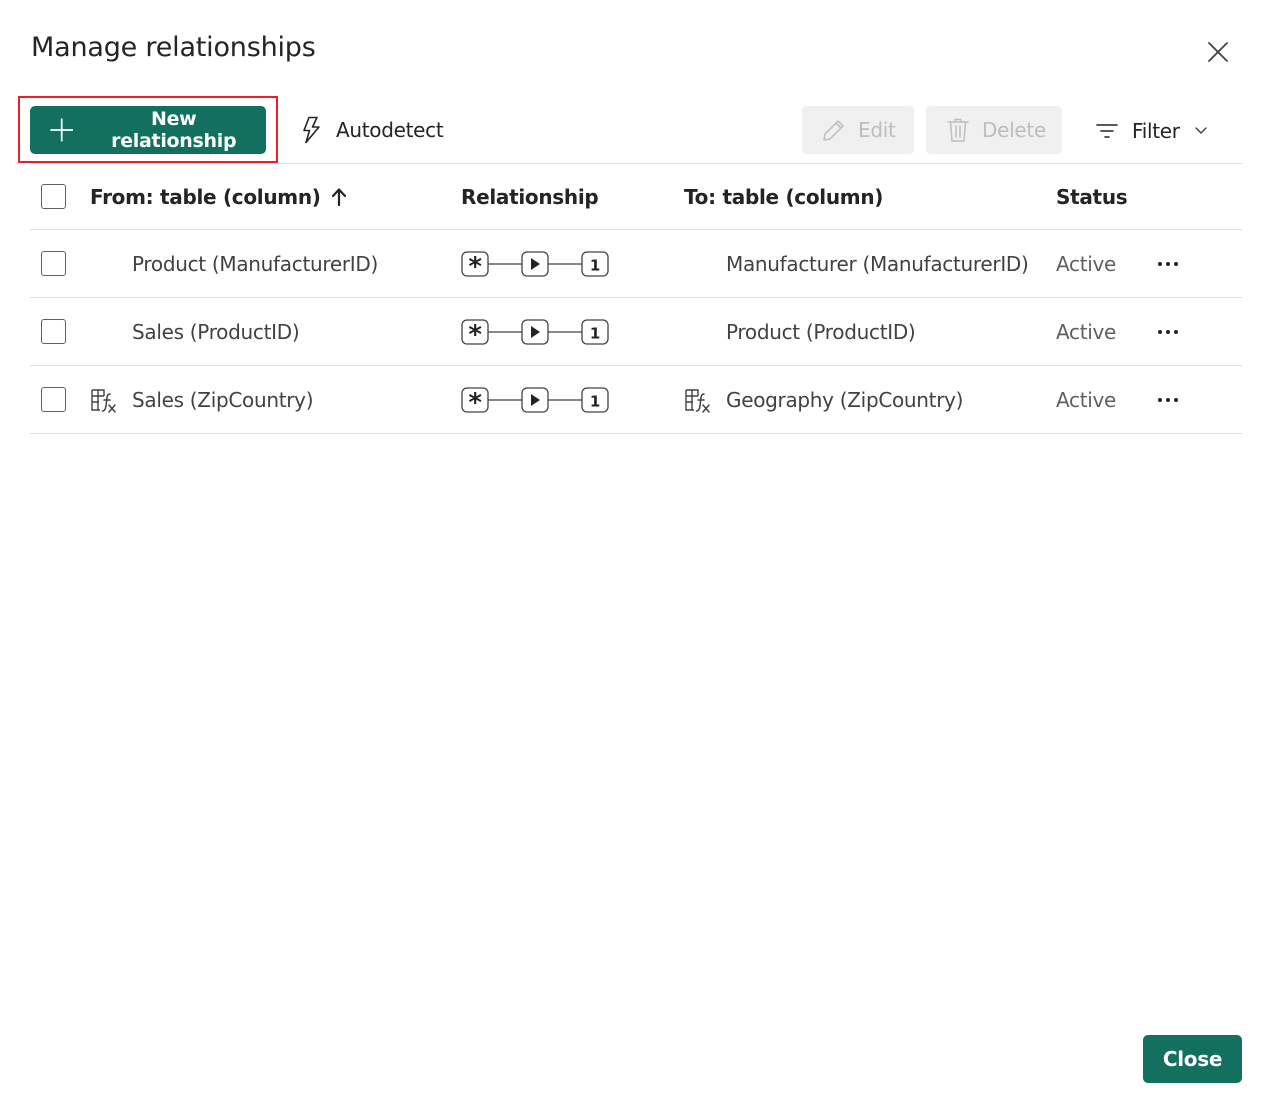 The image size is (1271, 1115). I want to click on filter-button: Filter, so click(1152, 131).